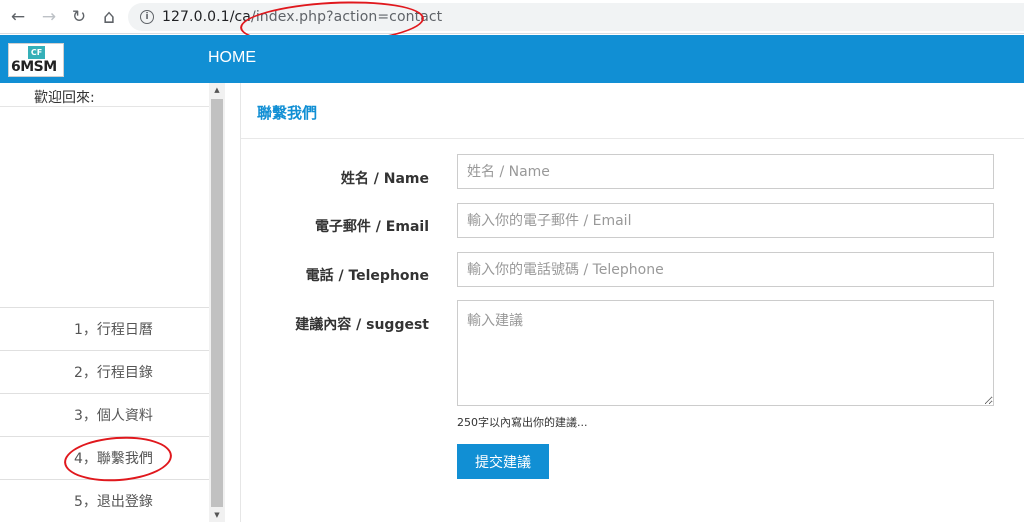  Describe the element at coordinates (104, 328) in the screenshot. I see `sidebar-item-calendar: 1，行程日曆` at that location.